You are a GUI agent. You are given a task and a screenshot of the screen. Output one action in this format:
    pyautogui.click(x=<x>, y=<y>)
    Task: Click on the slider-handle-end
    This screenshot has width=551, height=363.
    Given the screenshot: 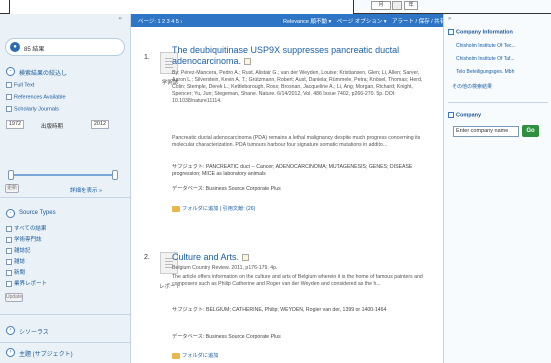 What is the action you would take?
    pyautogui.click(x=115, y=175)
    